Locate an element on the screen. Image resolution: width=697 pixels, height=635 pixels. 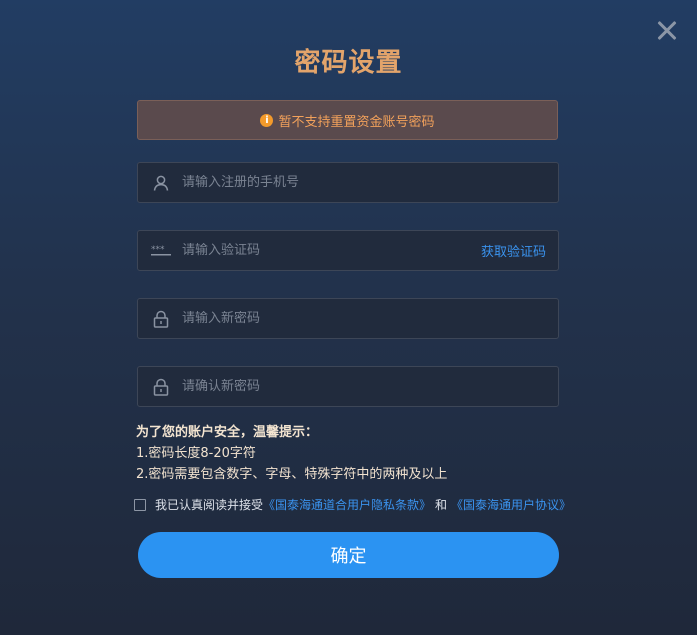
password-dots-icon: *** is located at coordinates (161, 251).